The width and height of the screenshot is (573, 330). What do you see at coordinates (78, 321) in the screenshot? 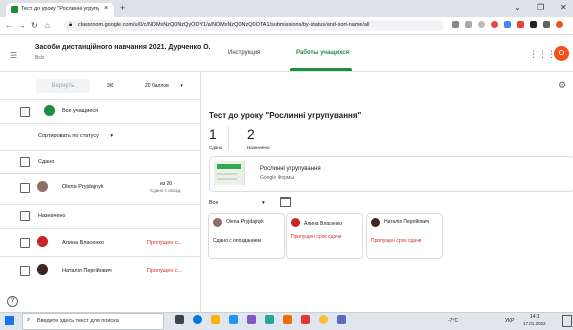
I see `taskbar-search-placeholder: Введите здесь текст для поиска` at bounding box center [78, 321].